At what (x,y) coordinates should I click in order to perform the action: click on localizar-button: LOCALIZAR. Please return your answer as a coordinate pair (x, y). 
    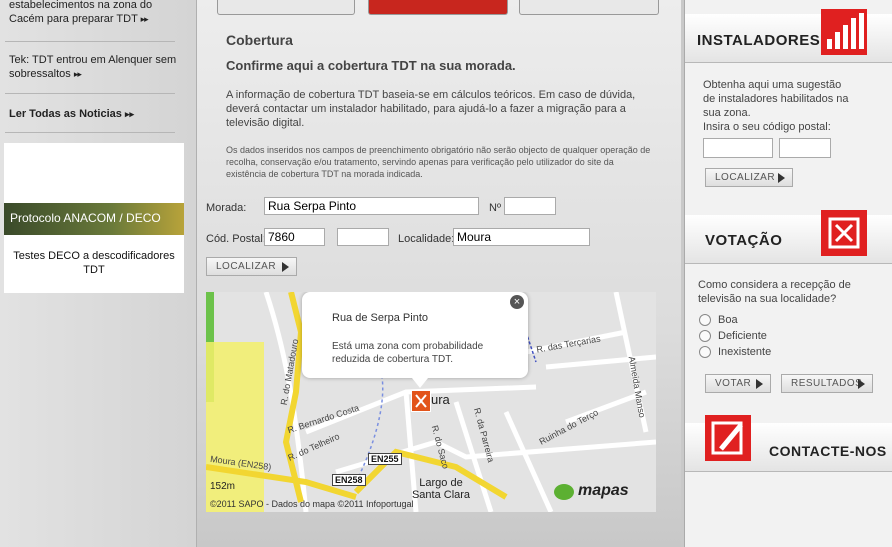
    Looking at the image, I should click on (251, 266).